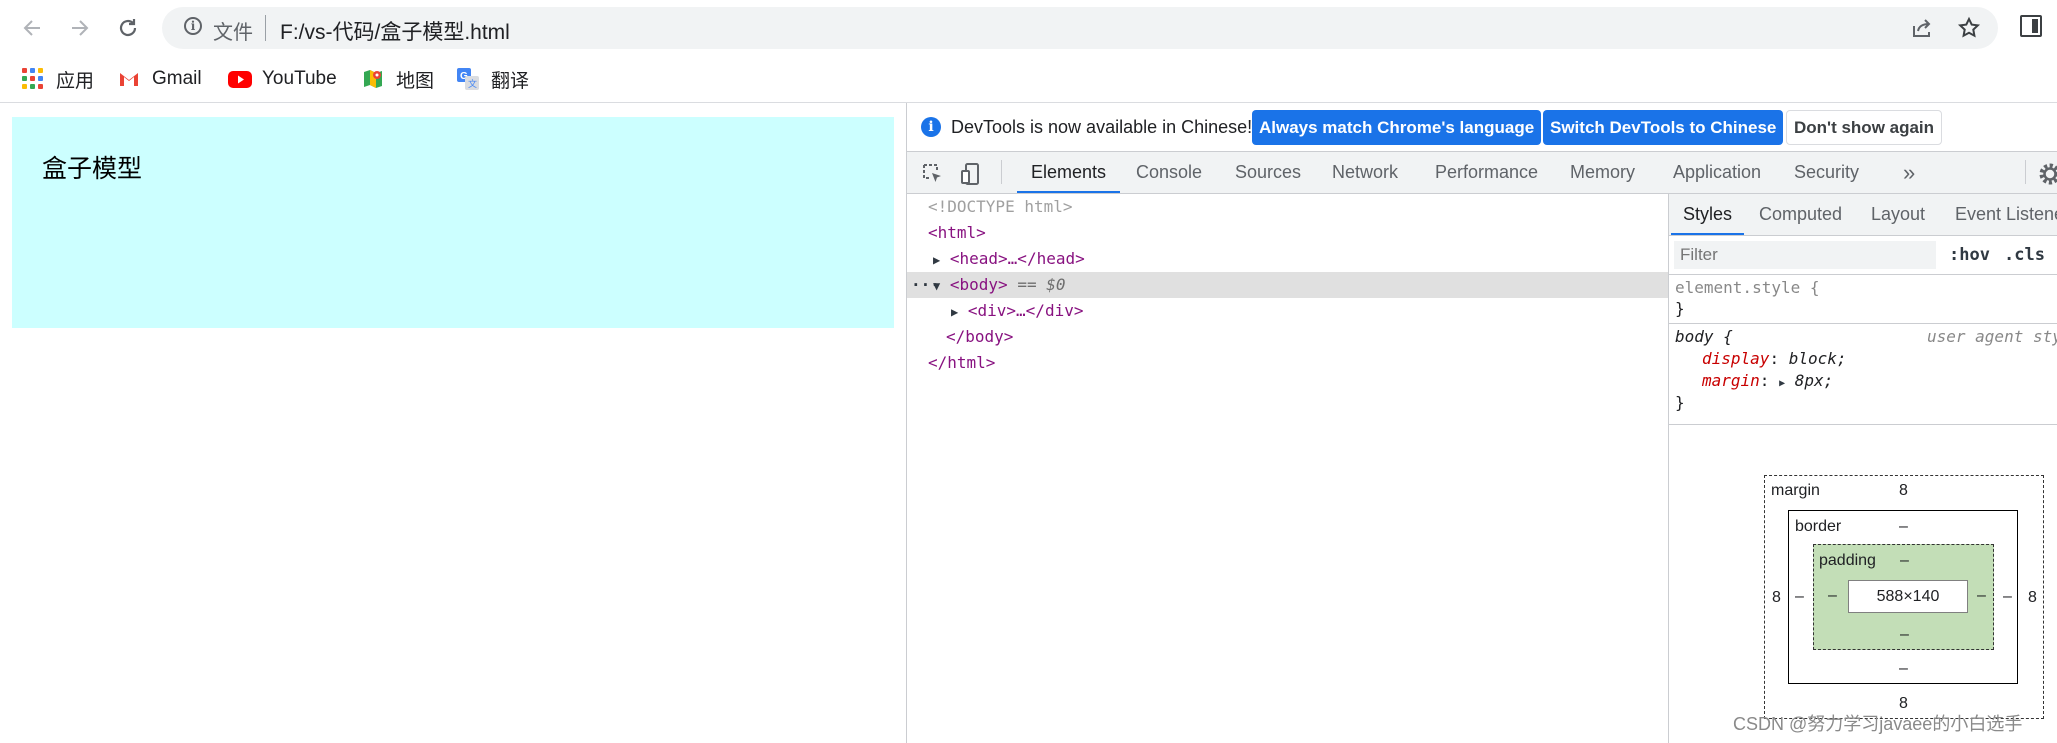  I want to click on body-open-tag: <body>, so click(978, 284).